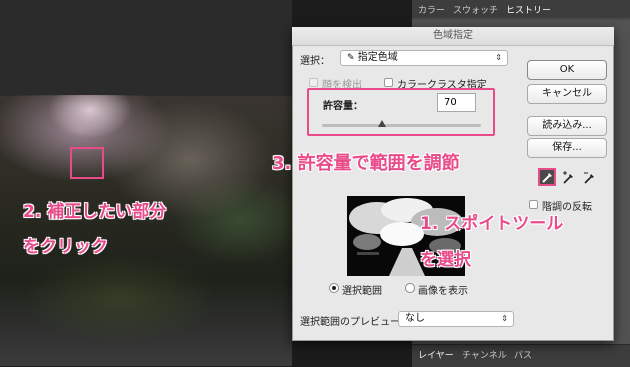 Image resolution: width=630 pixels, height=367 pixels. What do you see at coordinates (351, 58) in the screenshot?
I see `eyedropper-small-icon: ✎` at bounding box center [351, 58].